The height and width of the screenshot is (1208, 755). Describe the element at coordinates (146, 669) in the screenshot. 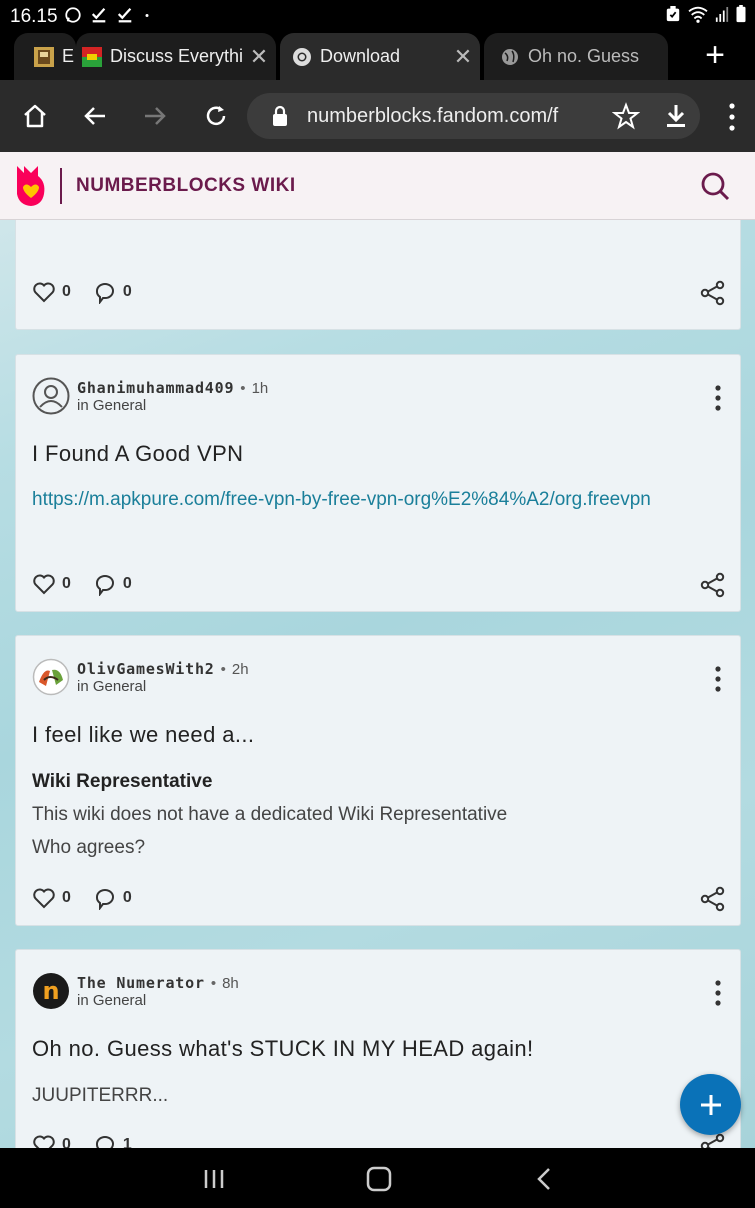

I see `author-name: OlivGamesWith2` at that location.